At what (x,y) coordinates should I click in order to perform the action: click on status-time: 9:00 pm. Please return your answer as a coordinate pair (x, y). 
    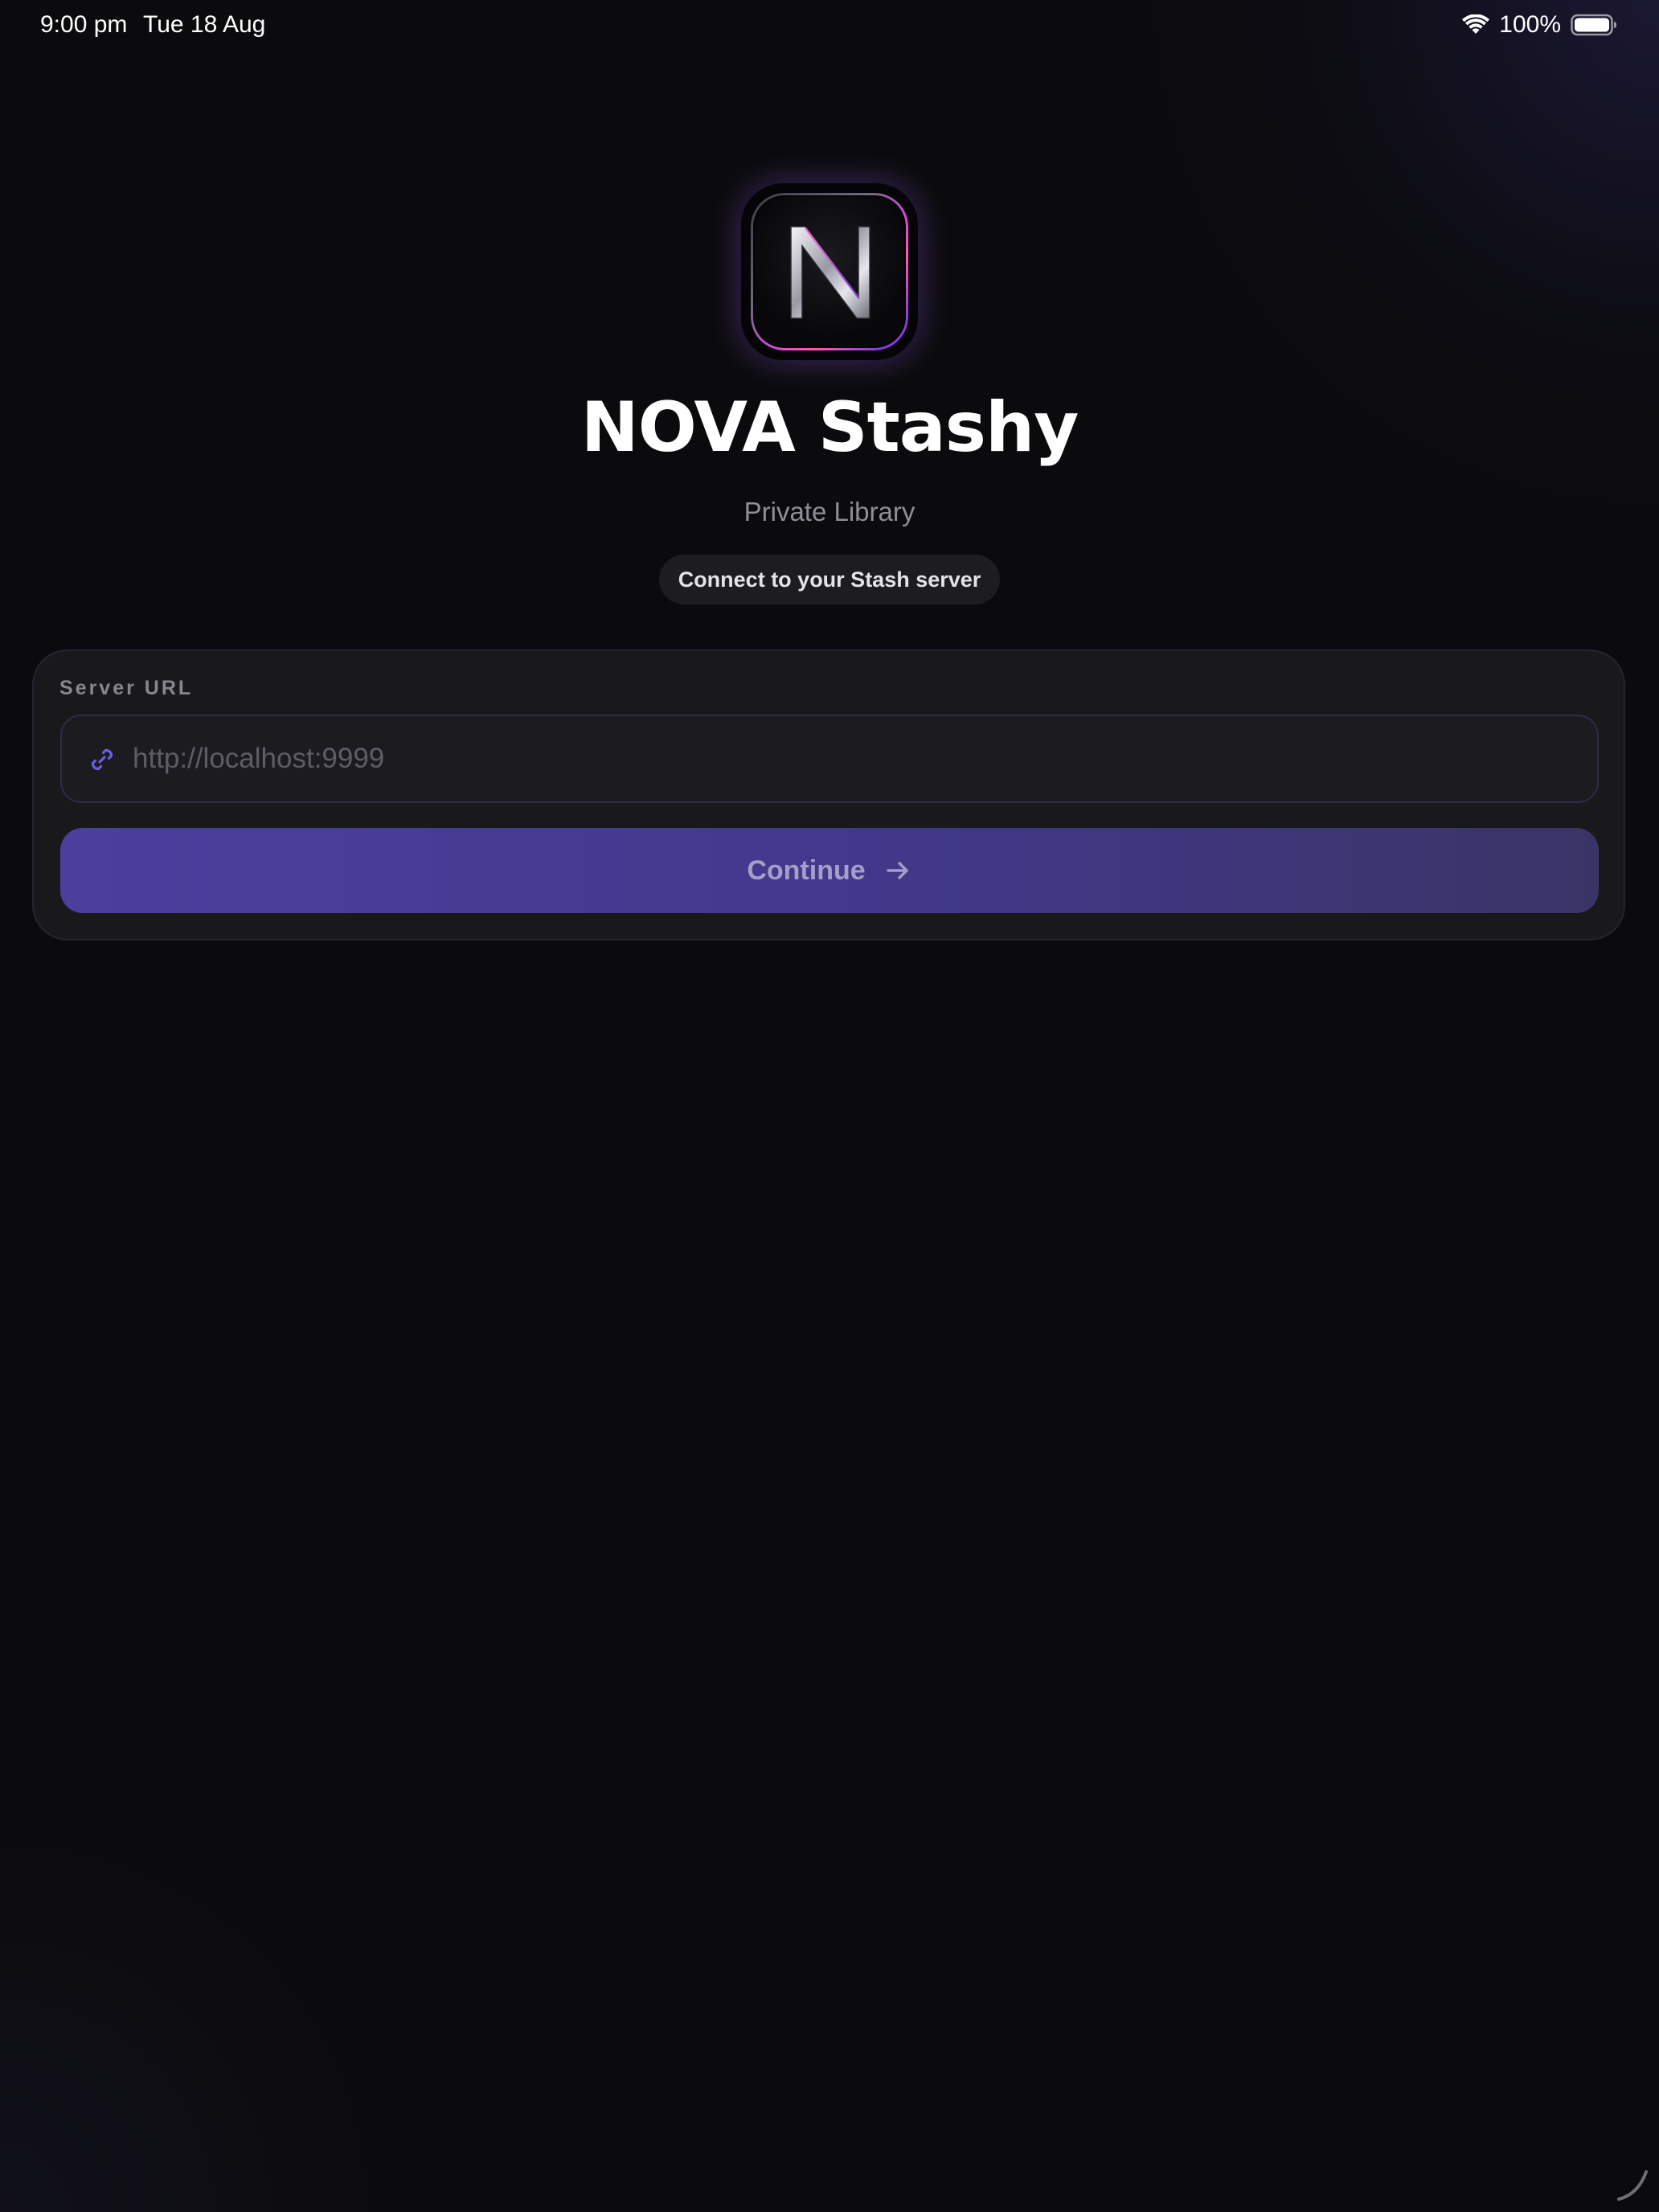
    Looking at the image, I should click on (84, 24).